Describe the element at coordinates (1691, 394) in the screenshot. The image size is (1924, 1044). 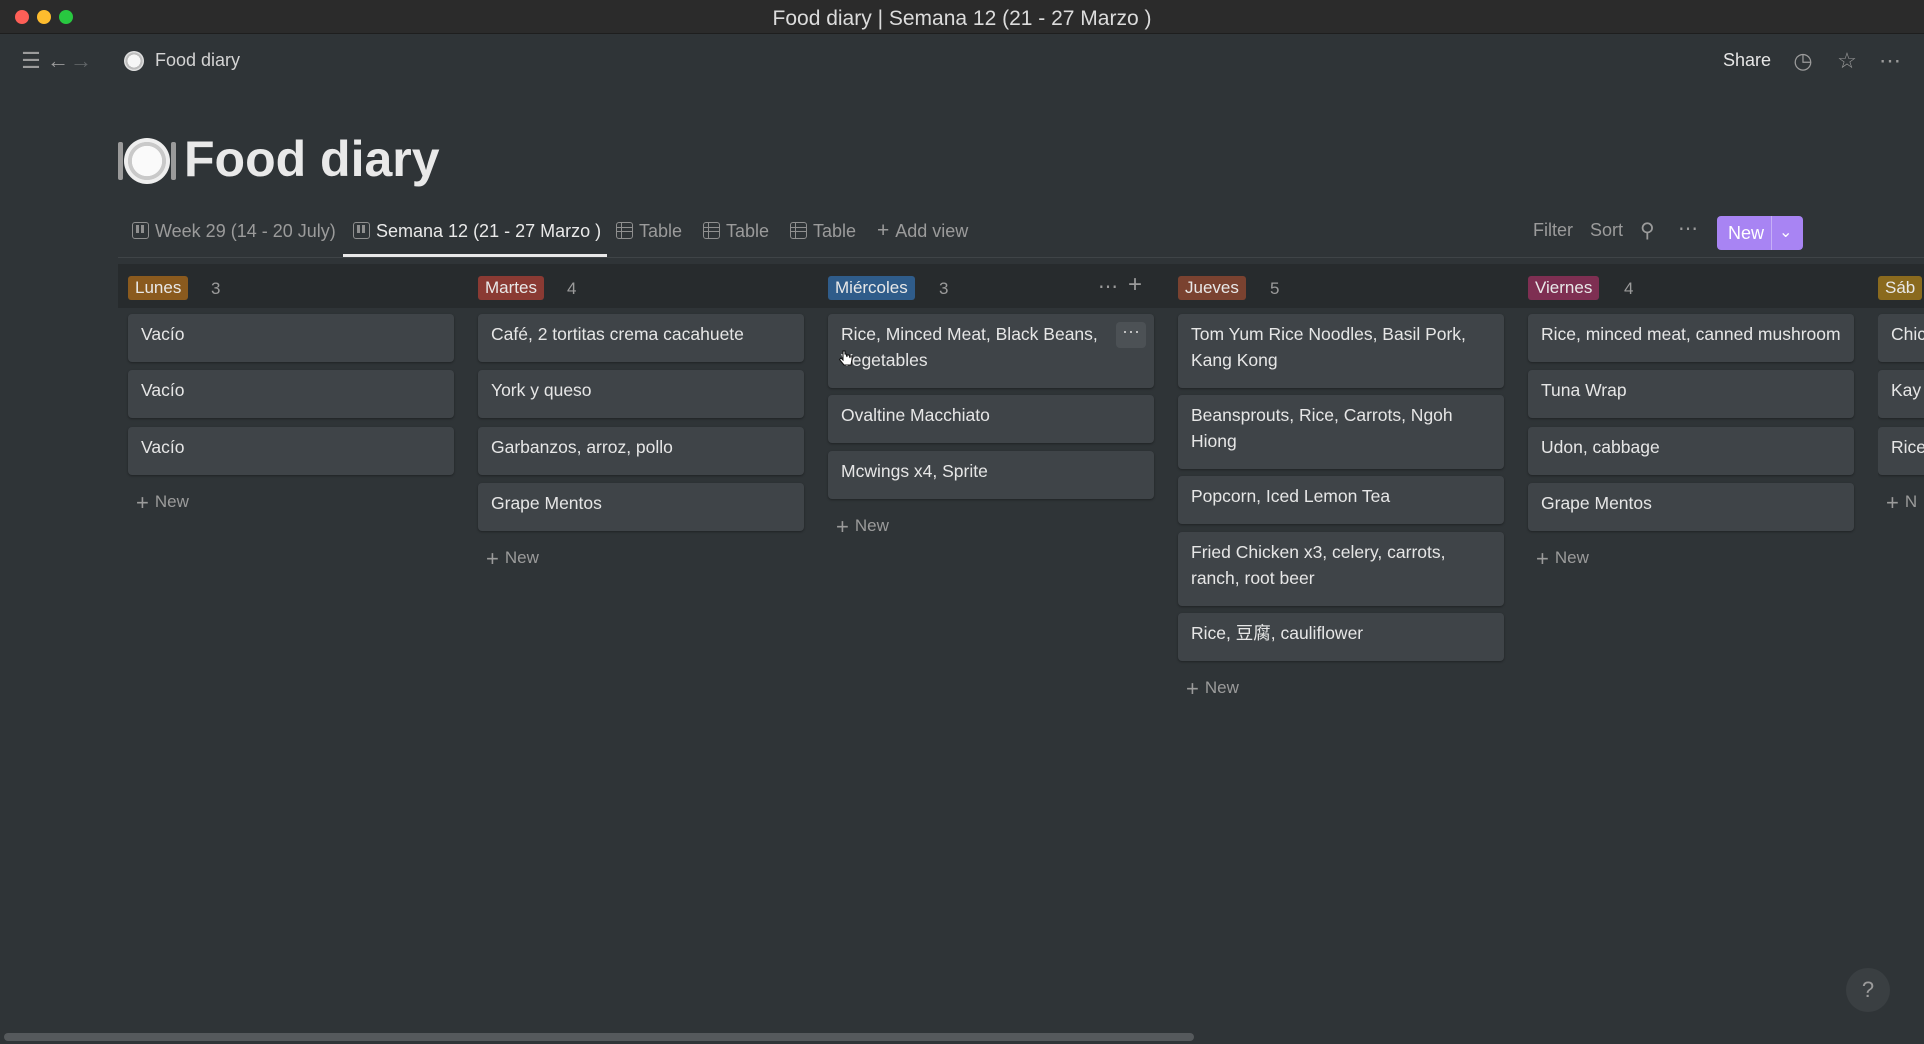
I see `card: Tuna Wrap` at that location.